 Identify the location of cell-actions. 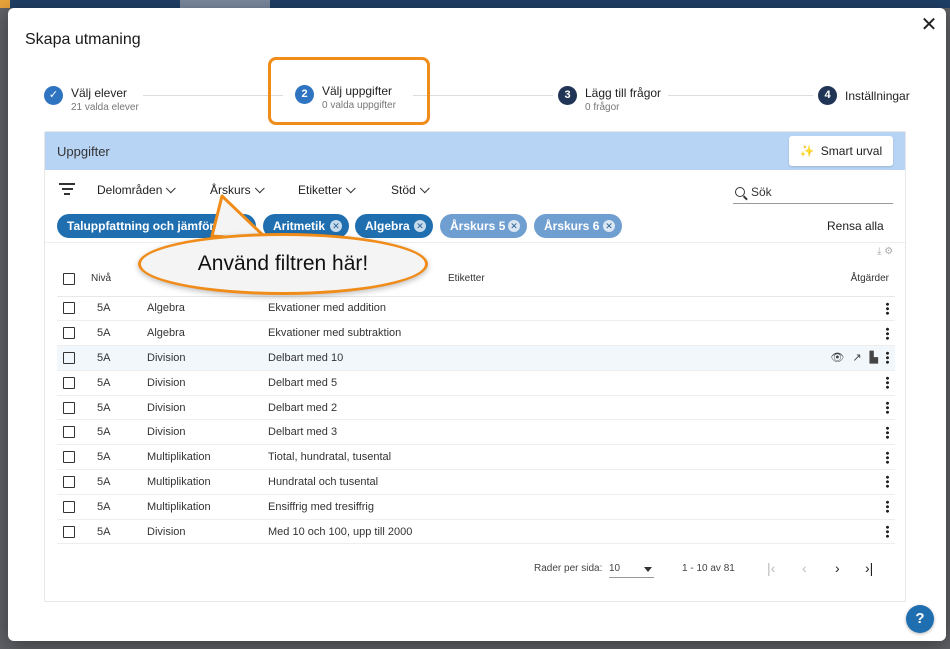
(816, 383).